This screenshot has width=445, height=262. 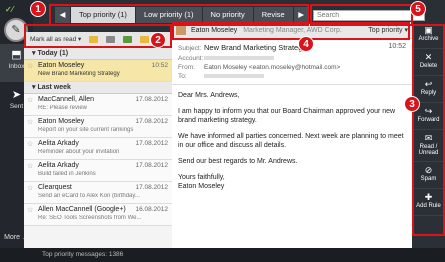 I want to click on message-subject: Report on your site current rankings, so click(x=86, y=130).